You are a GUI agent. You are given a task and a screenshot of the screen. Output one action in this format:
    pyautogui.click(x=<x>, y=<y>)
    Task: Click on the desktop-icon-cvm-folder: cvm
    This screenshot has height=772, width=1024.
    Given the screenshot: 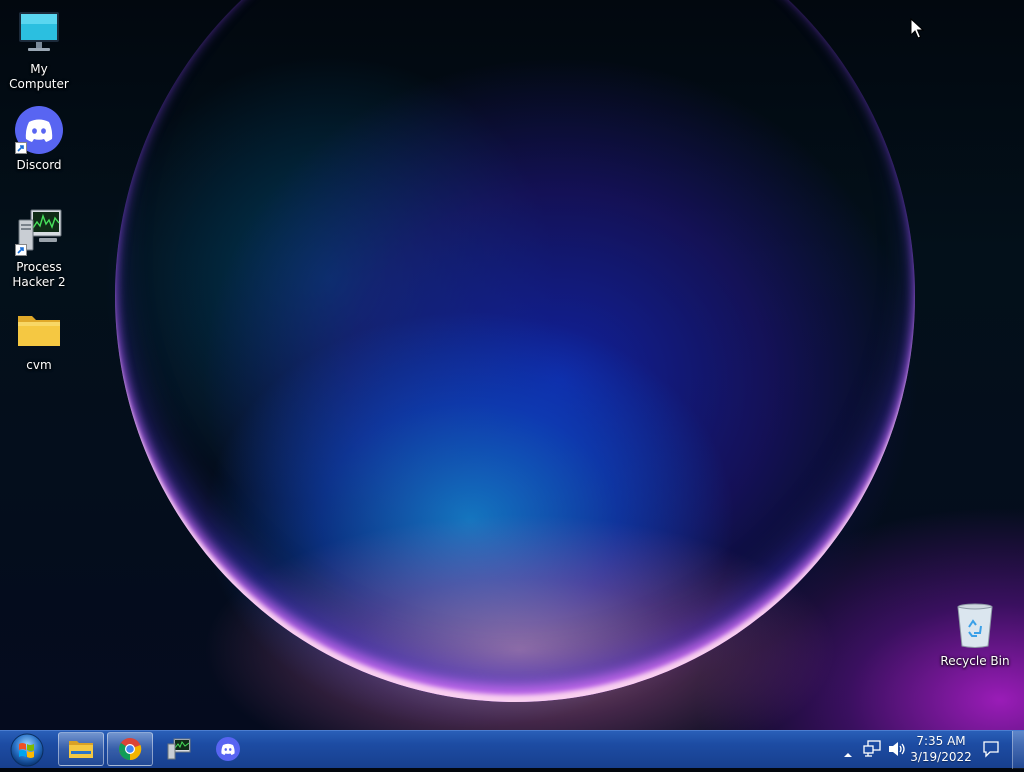 What is the action you would take?
    pyautogui.click(x=39, y=339)
    